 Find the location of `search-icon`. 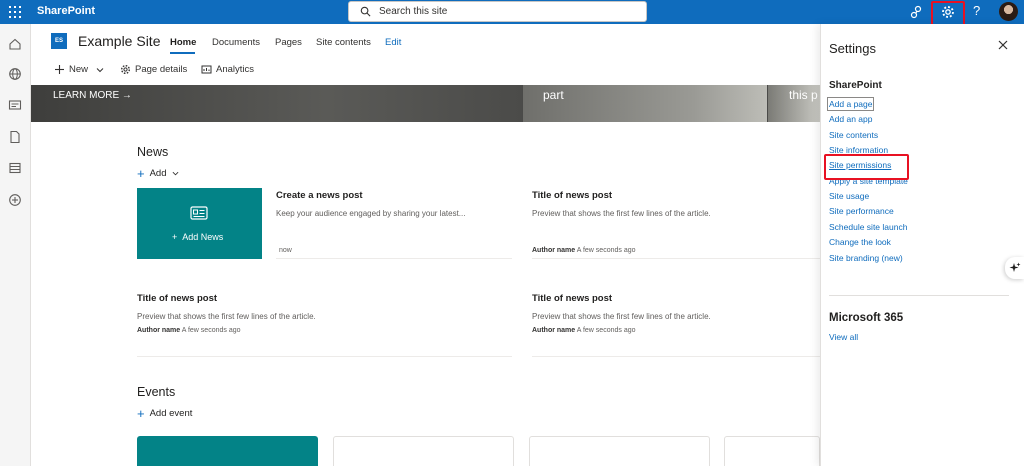

search-icon is located at coordinates (365, 11).